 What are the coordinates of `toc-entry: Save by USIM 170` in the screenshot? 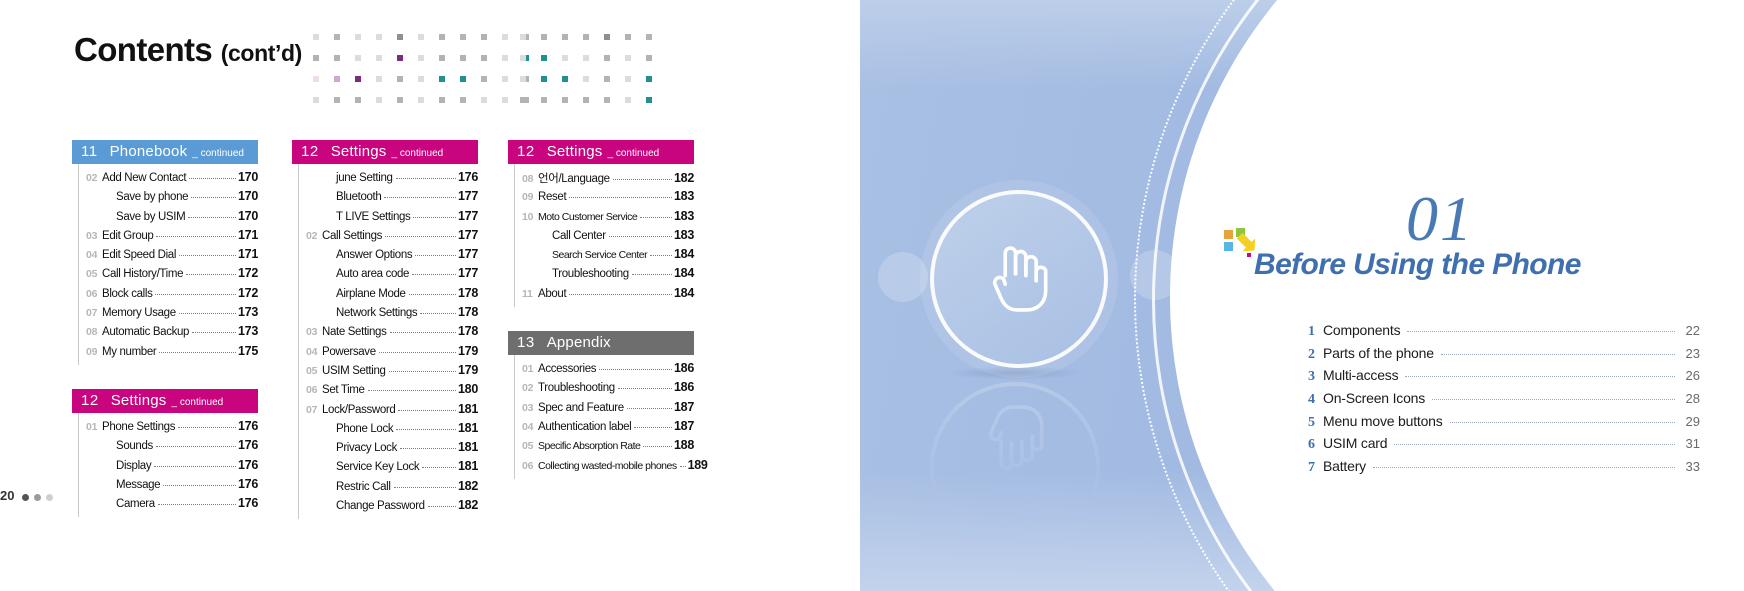 It's located at (168, 218).